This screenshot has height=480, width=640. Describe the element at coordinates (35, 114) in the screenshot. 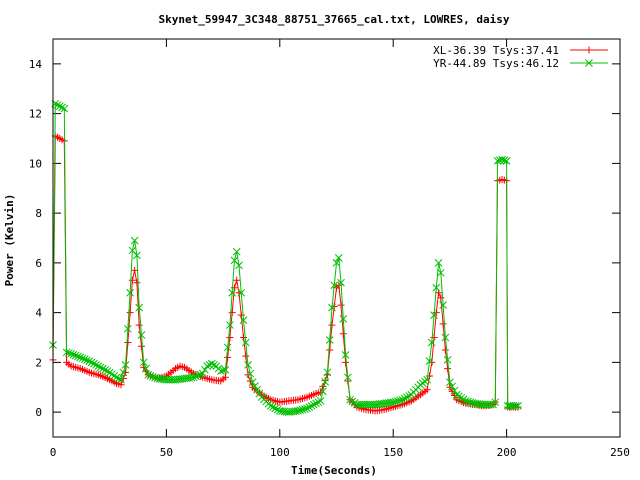

I see `y-tick-label: 12` at that location.